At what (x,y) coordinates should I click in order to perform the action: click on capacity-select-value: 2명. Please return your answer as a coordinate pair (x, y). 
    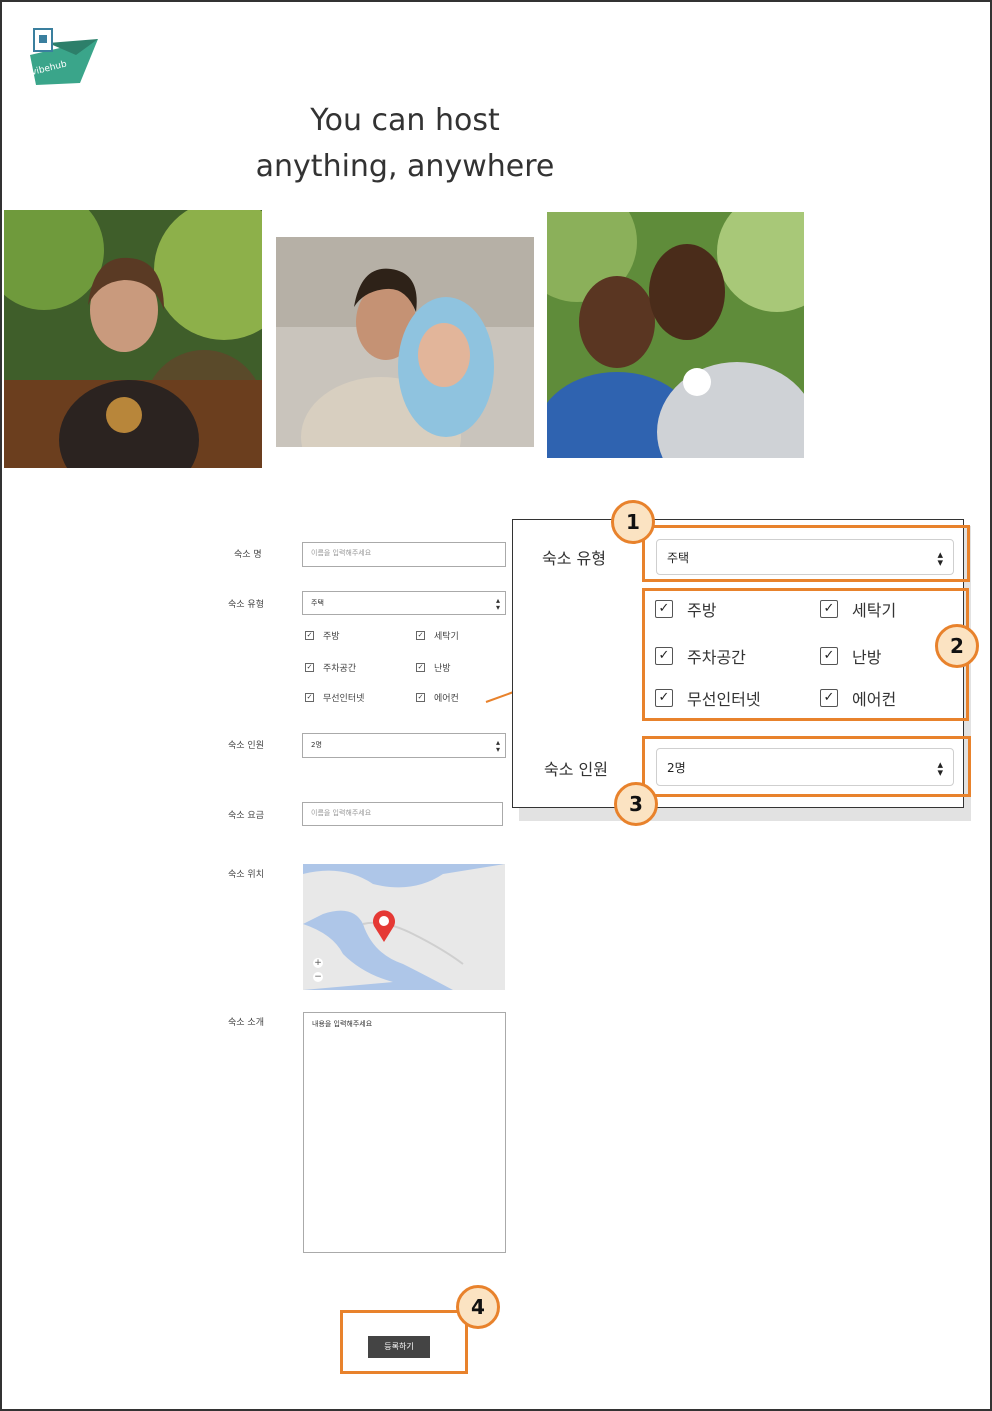
    Looking at the image, I should click on (316, 745).